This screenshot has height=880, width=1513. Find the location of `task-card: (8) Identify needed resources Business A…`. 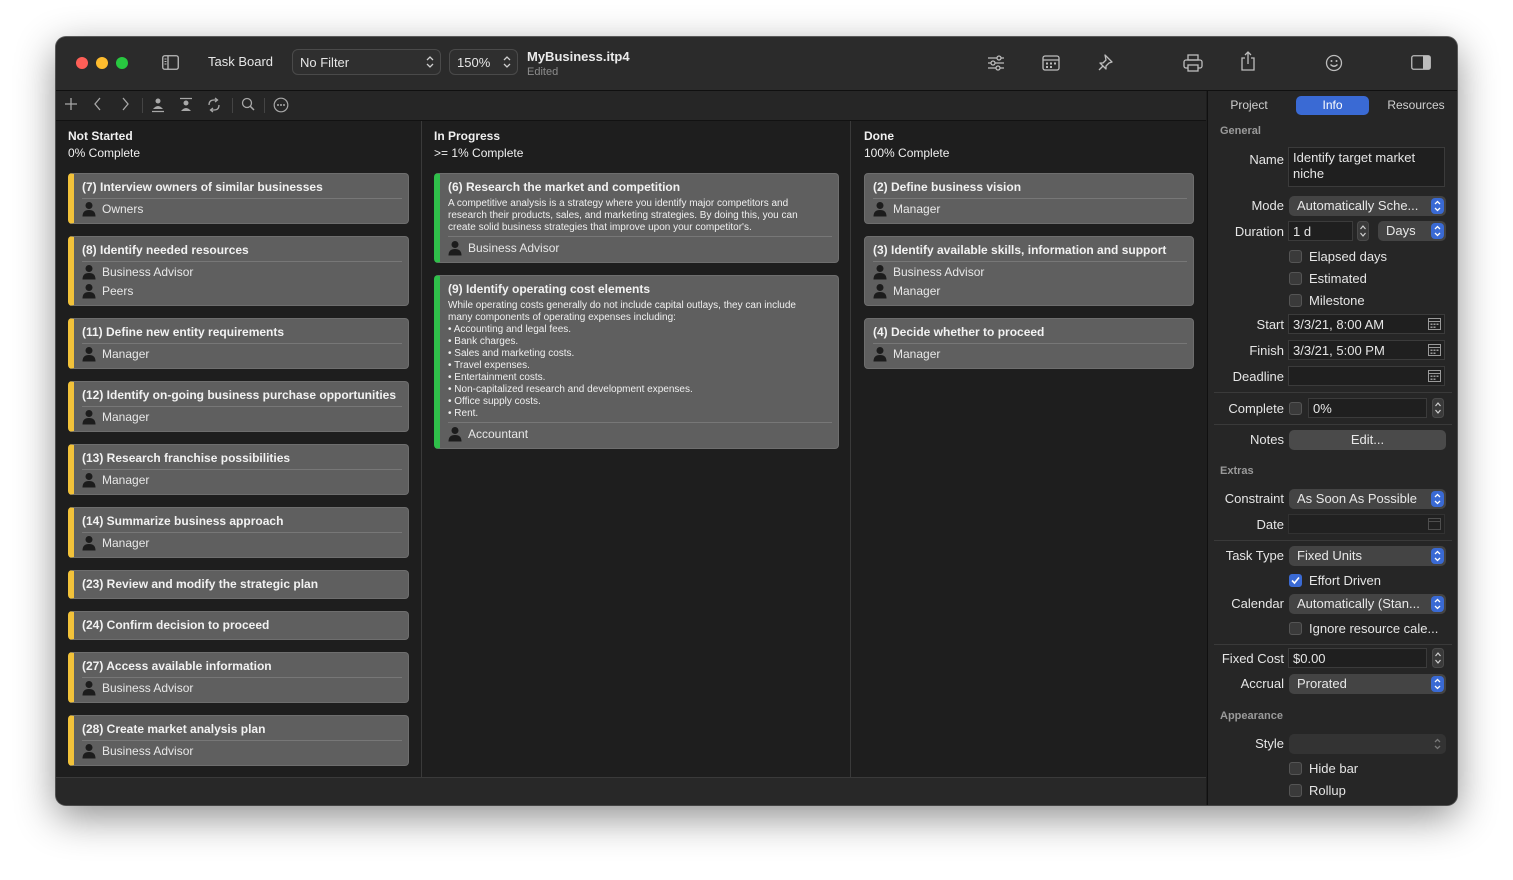

task-card: (8) Identify needed resources Business A… is located at coordinates (238, 271).